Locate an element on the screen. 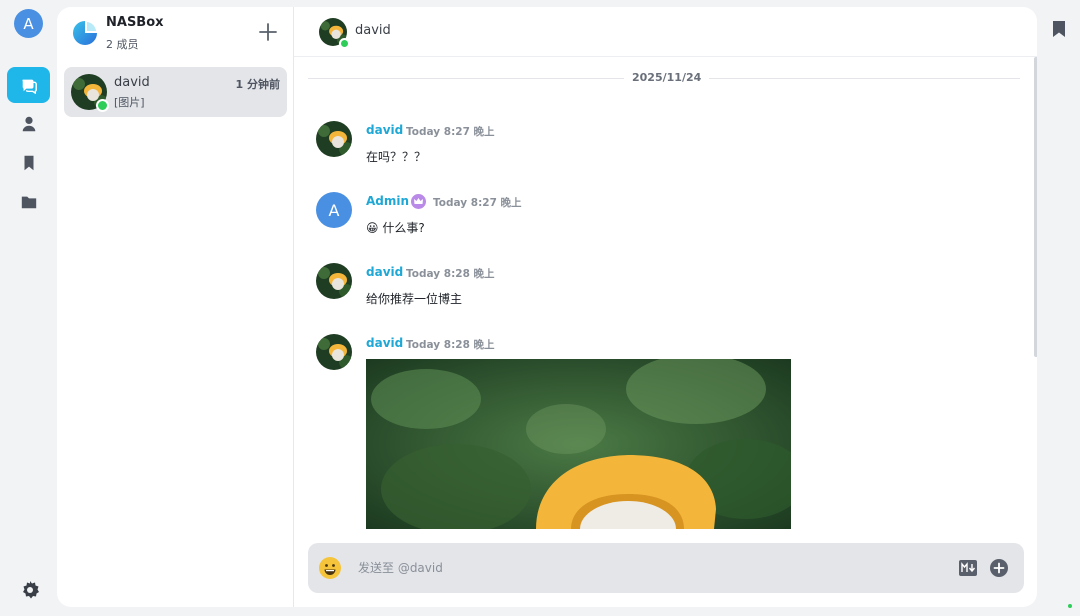  avatar: A is located at coordinates (334, 210).